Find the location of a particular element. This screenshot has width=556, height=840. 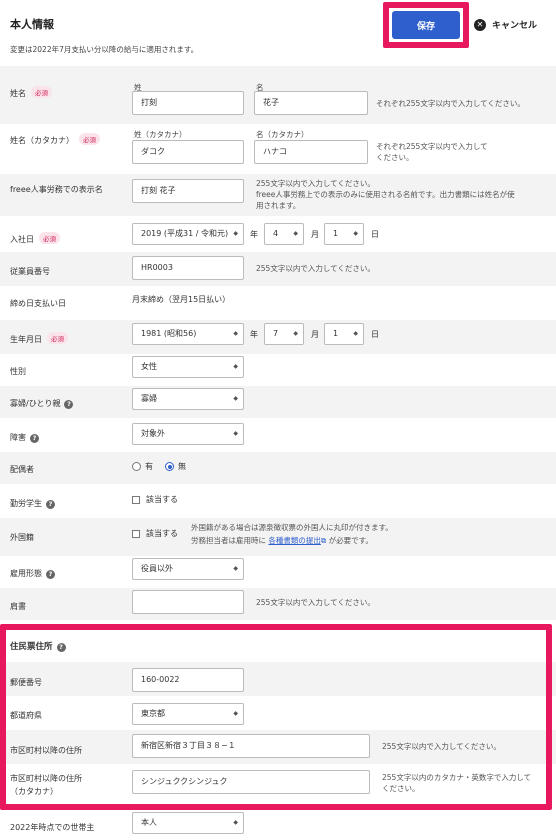

row-job-title: 肩書 255文字以内で入力してください。 is located at coordinates (278, 604).